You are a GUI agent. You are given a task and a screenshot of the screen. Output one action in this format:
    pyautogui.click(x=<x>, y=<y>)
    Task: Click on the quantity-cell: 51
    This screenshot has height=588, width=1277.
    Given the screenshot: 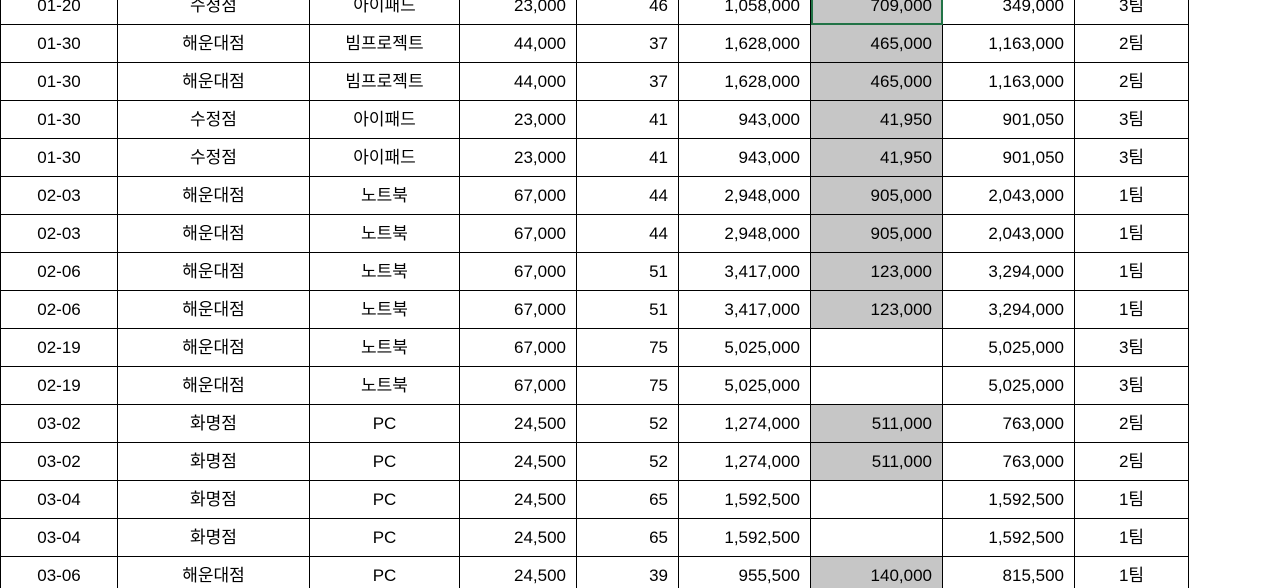 What is the action you would take?
    pyautogui.click(x=627, y=271)
    